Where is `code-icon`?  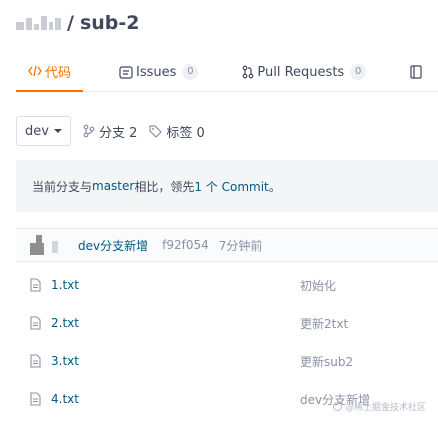 code-icon is located at coordinates (35, 71).